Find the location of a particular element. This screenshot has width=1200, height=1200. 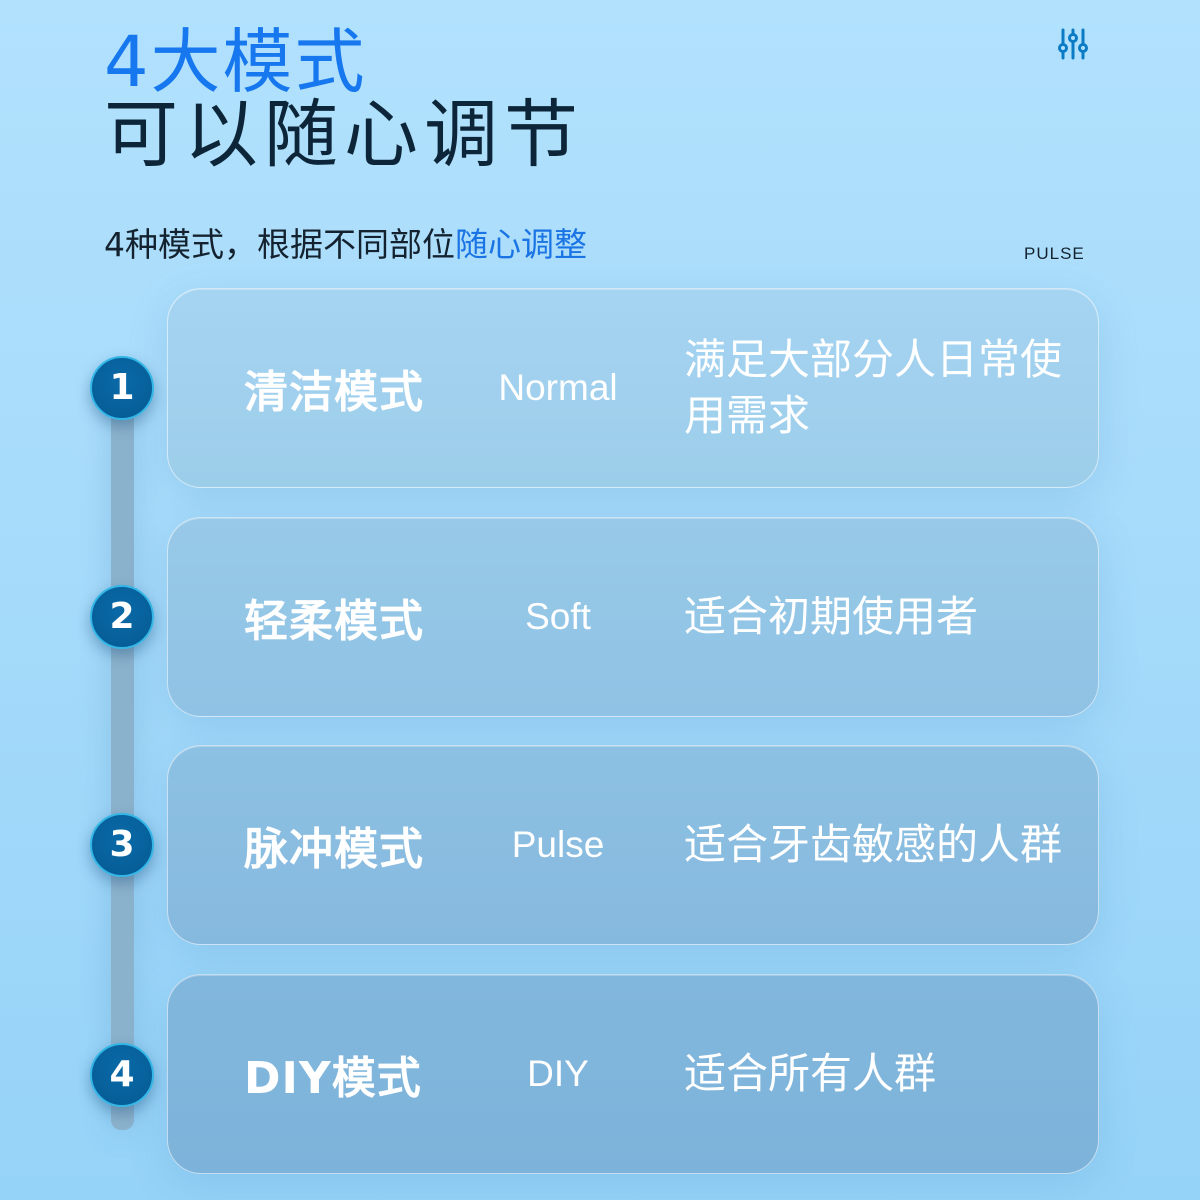

subtitle-highlight: 随心调整 is located at coordinates (521, 244).